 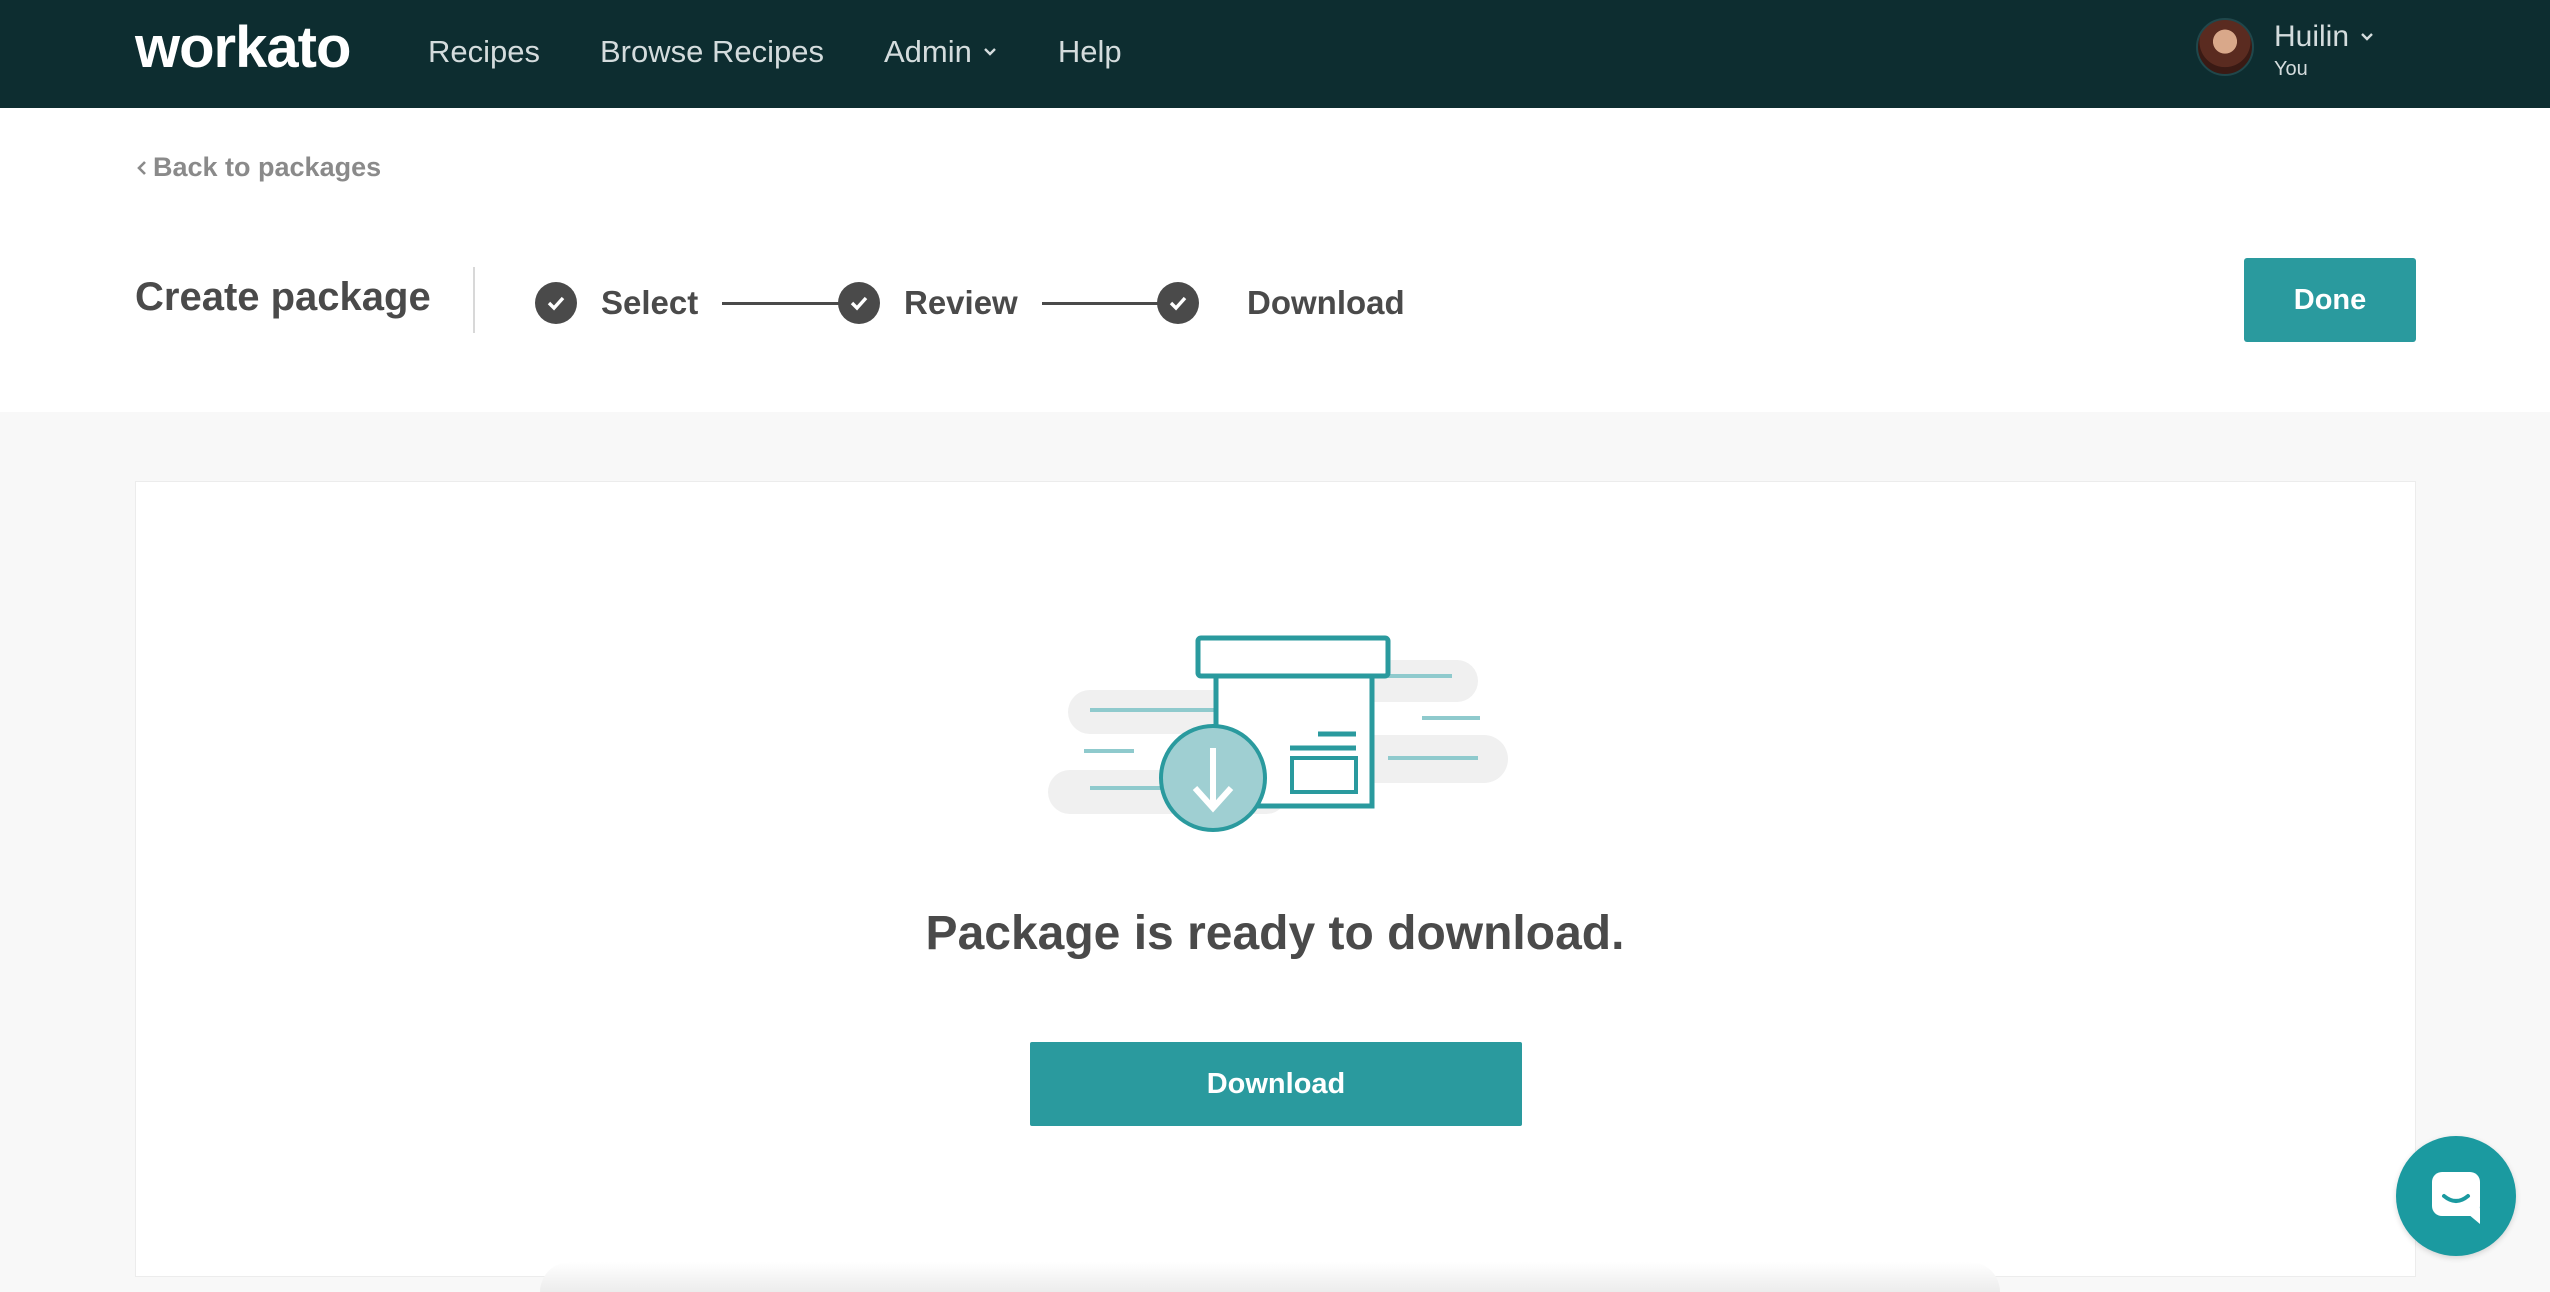 I want to click on user-name-row: Huilin, so click(x=2324, y=37).